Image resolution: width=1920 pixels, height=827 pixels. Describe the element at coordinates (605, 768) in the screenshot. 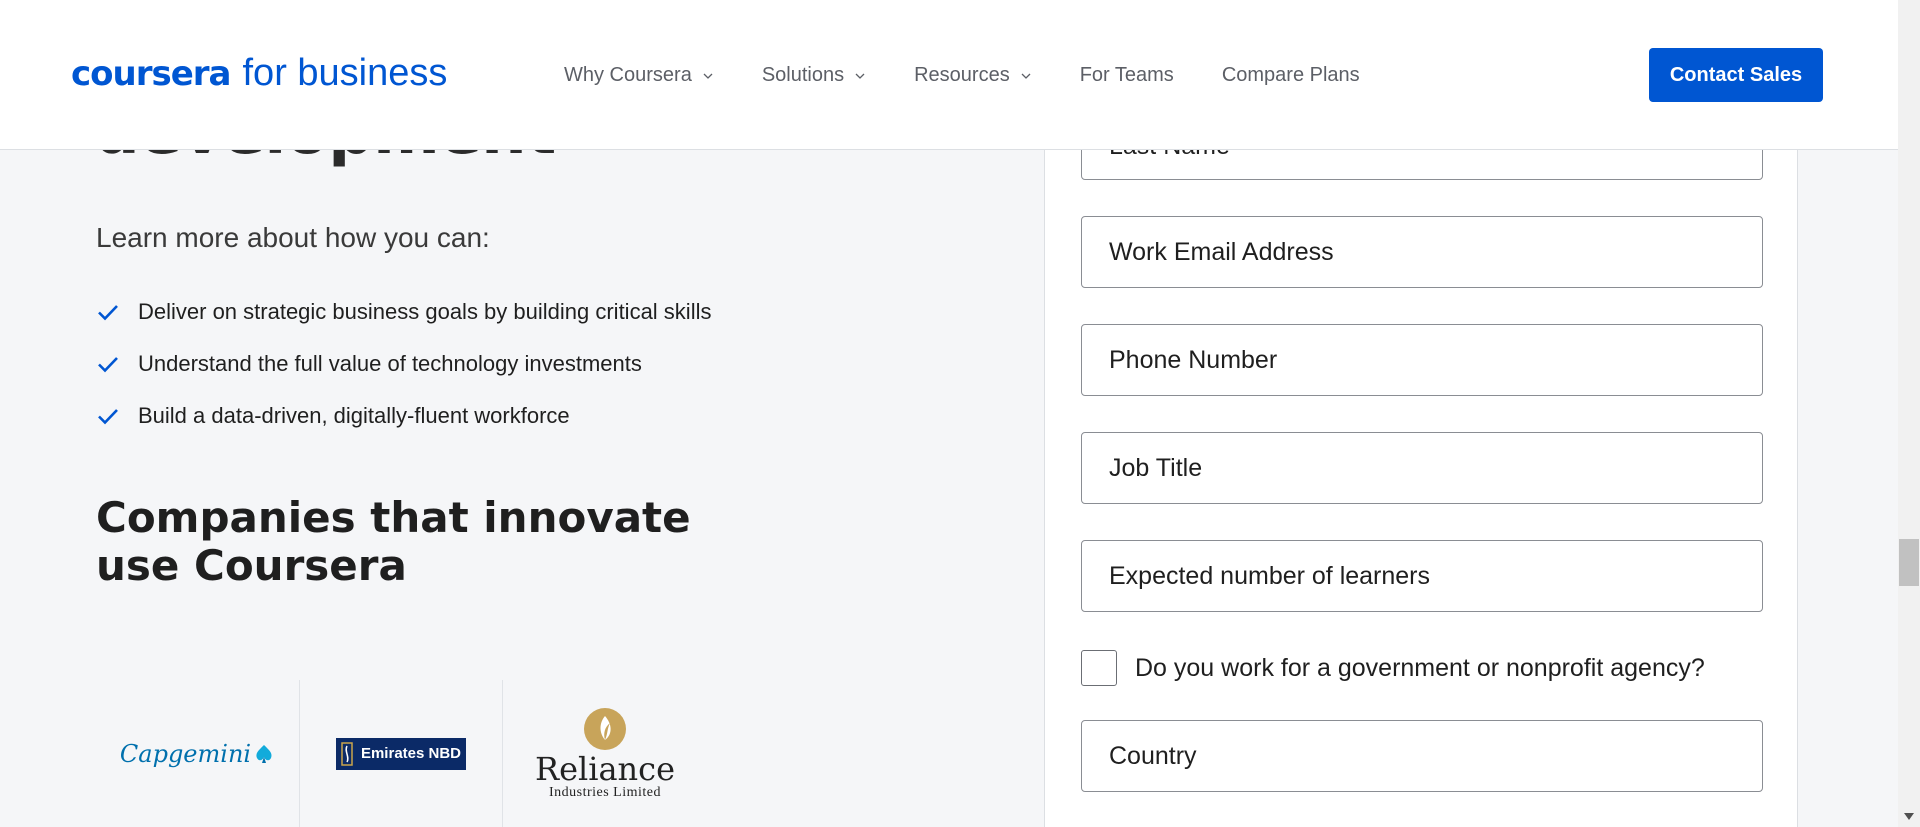

I see `reliance-logo-text: Reliance` at that location.